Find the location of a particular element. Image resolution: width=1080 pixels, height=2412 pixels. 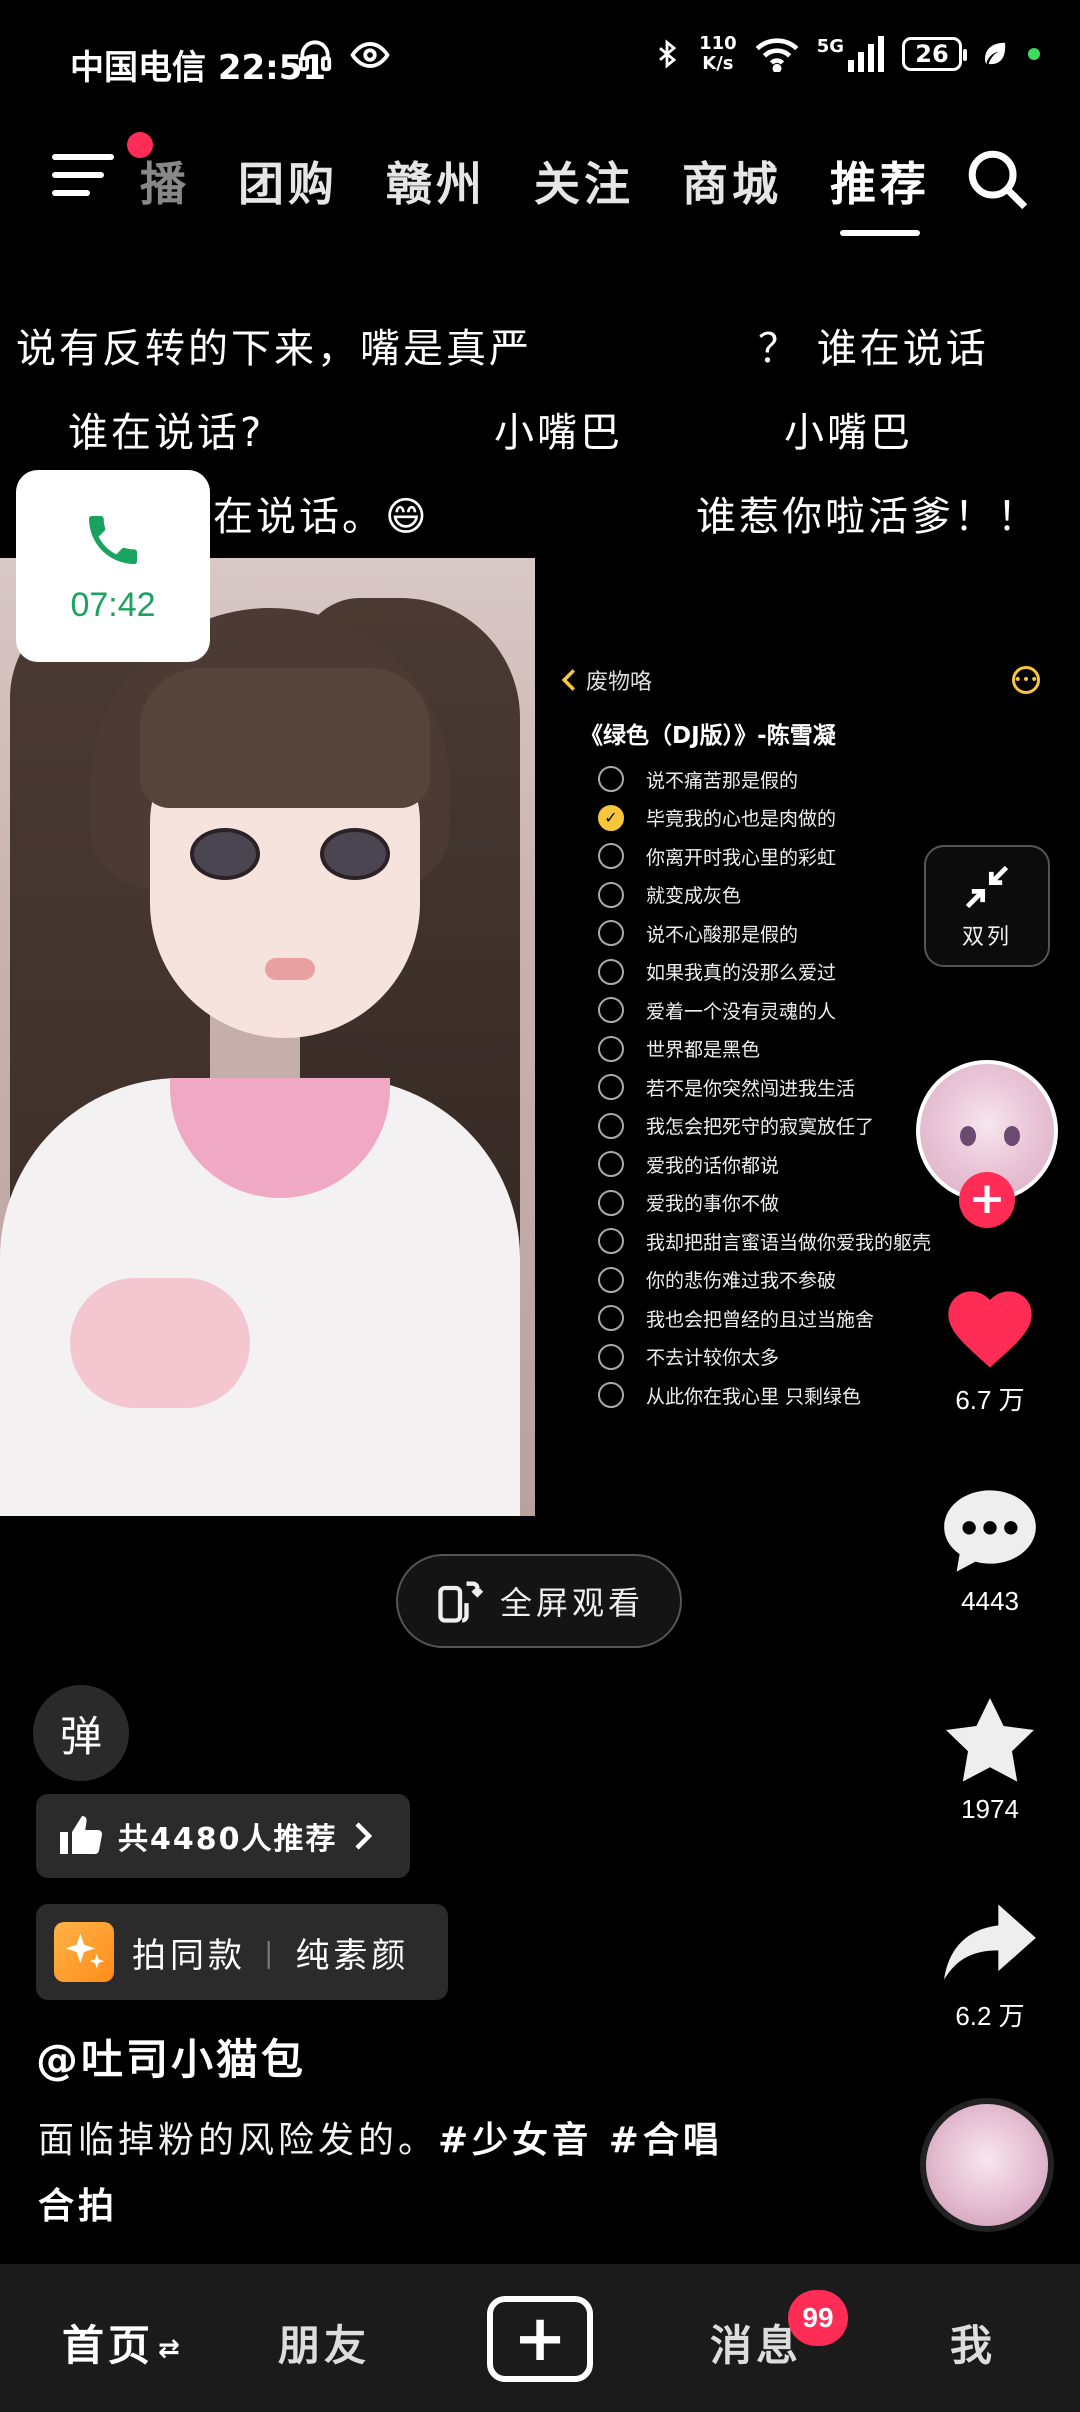

tab-recommend: 推荐 is located at coordinates (880, 192).